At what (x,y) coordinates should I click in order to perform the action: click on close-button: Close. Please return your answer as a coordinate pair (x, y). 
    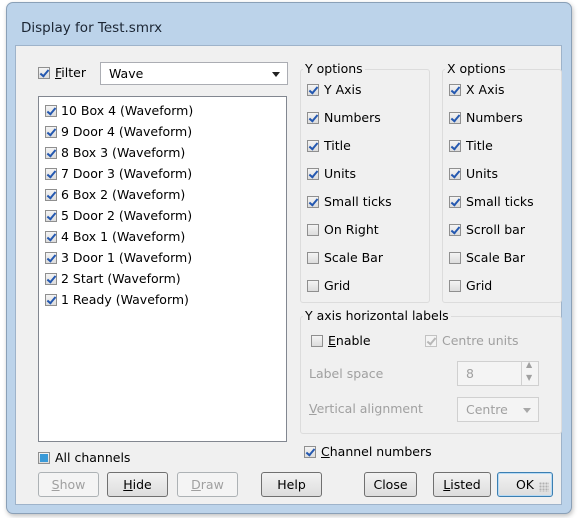
    Looking at the image, I should click on (390, 484).